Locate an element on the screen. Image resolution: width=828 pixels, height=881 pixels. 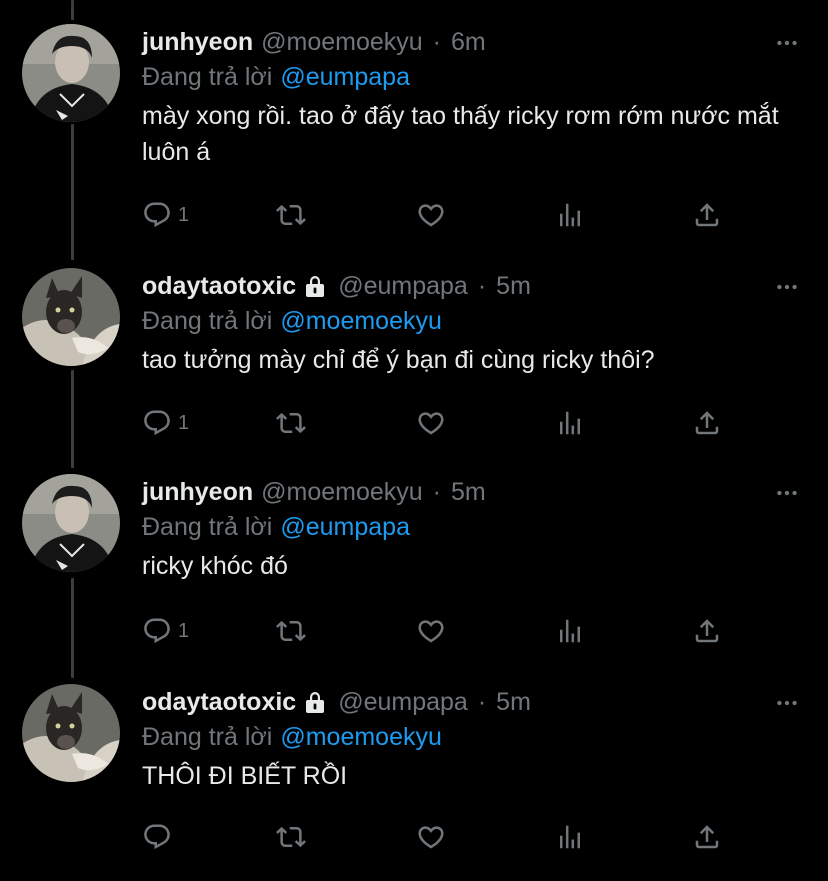
timestamp: 6m is located at coordinates (468, 42).